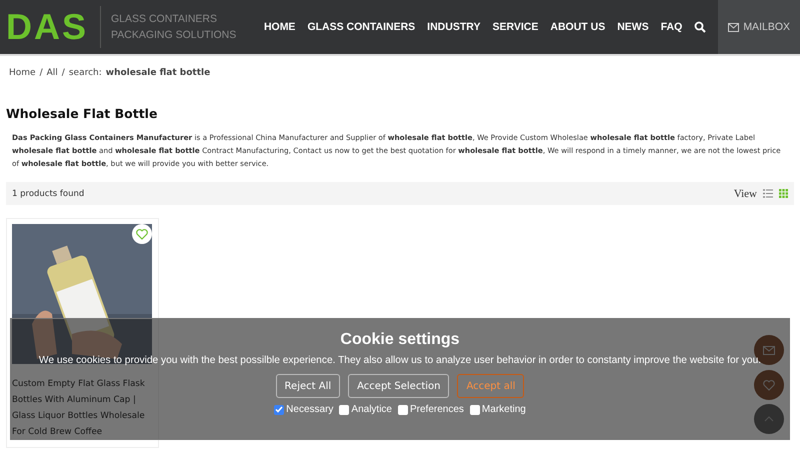 This screenshot has height=450, width=800. What do you see at coordinates (437, 409) in the screenshot?
I see `checkbox-label: Preferences` at bounding box center [437, 409].